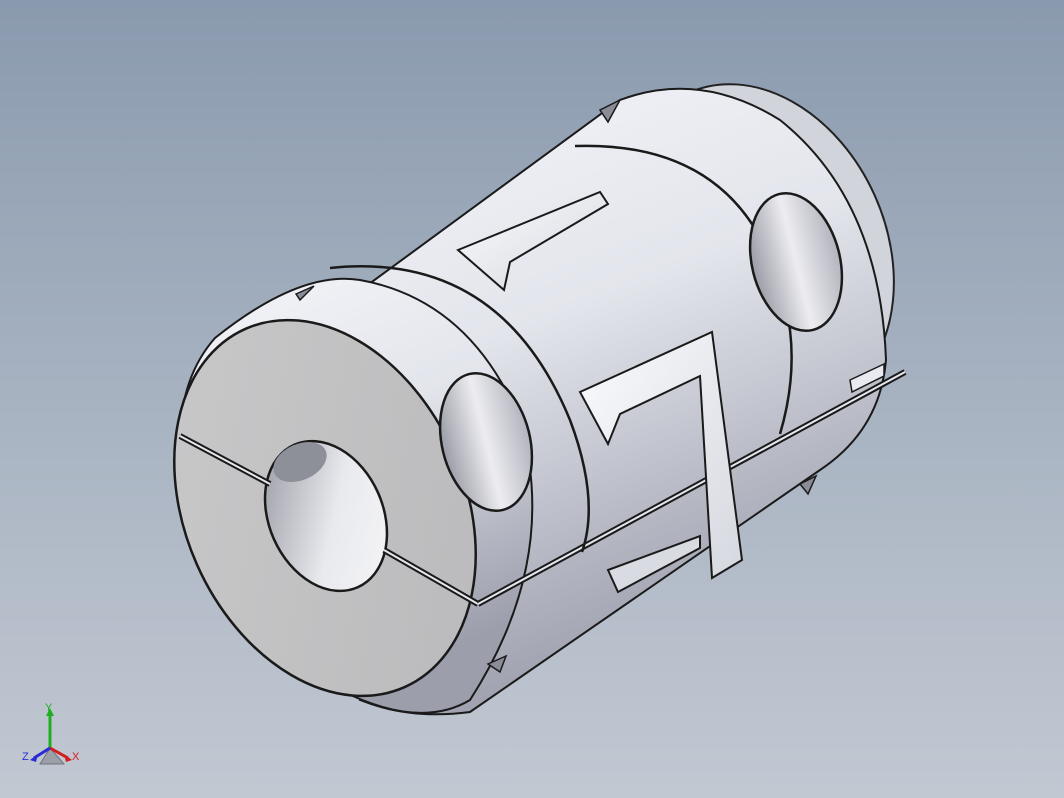  I want to click on z-axis-label: Z, so click(25, 757).